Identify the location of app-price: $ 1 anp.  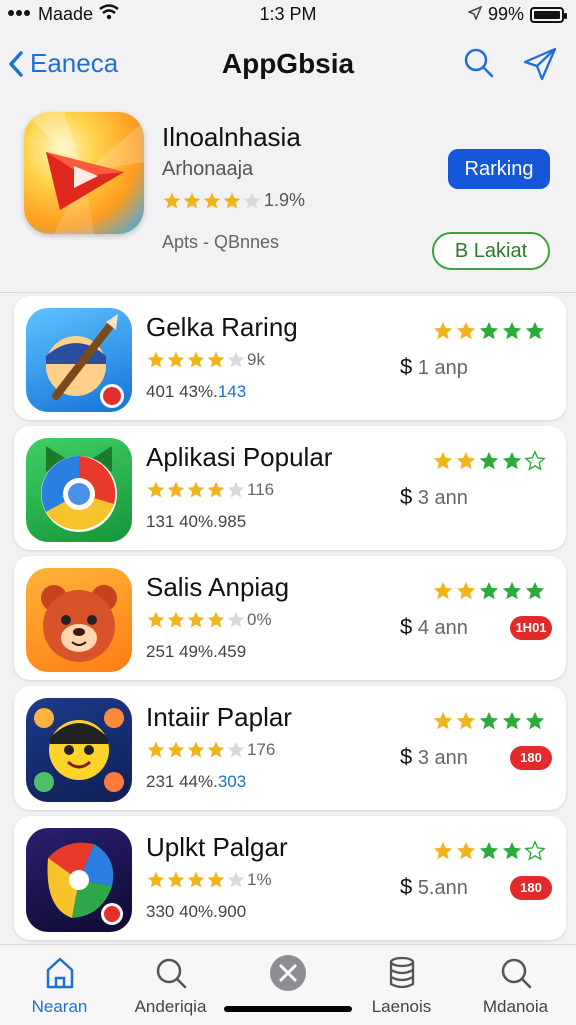
(434, 367).